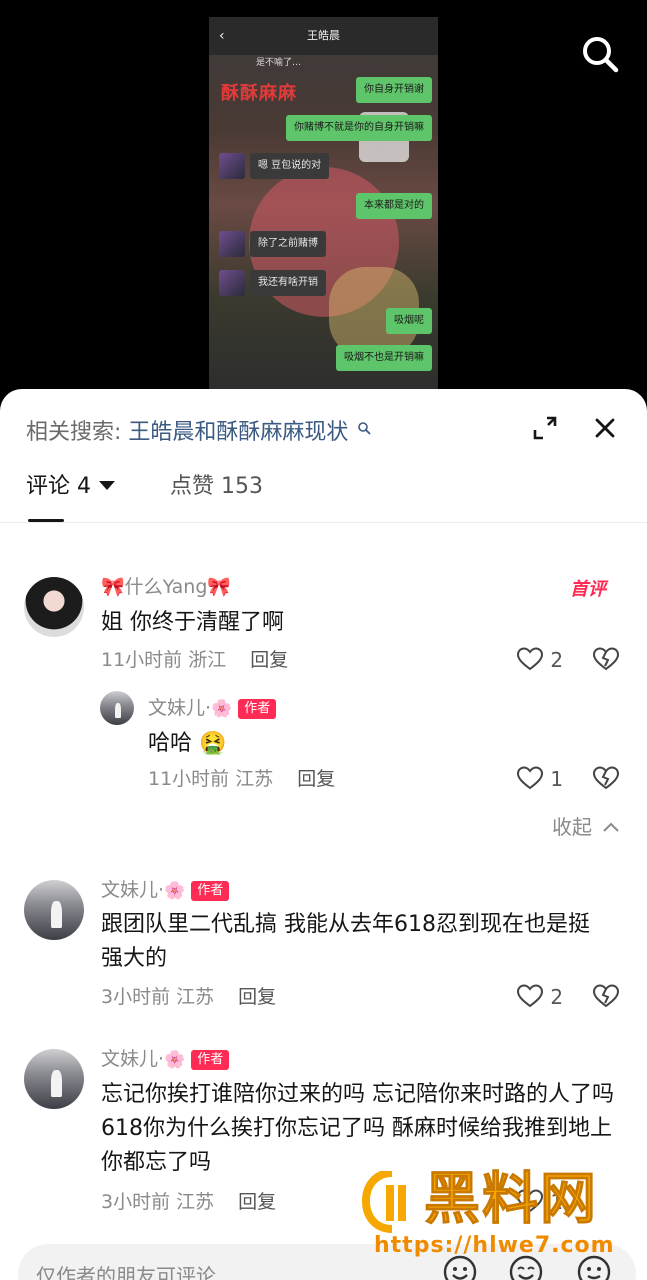 This screenshot has height=1280, width=647. Describe the element at coordinates (511, 1200) in the screenshot. I see `watermark-text: 黑料网` at that location.